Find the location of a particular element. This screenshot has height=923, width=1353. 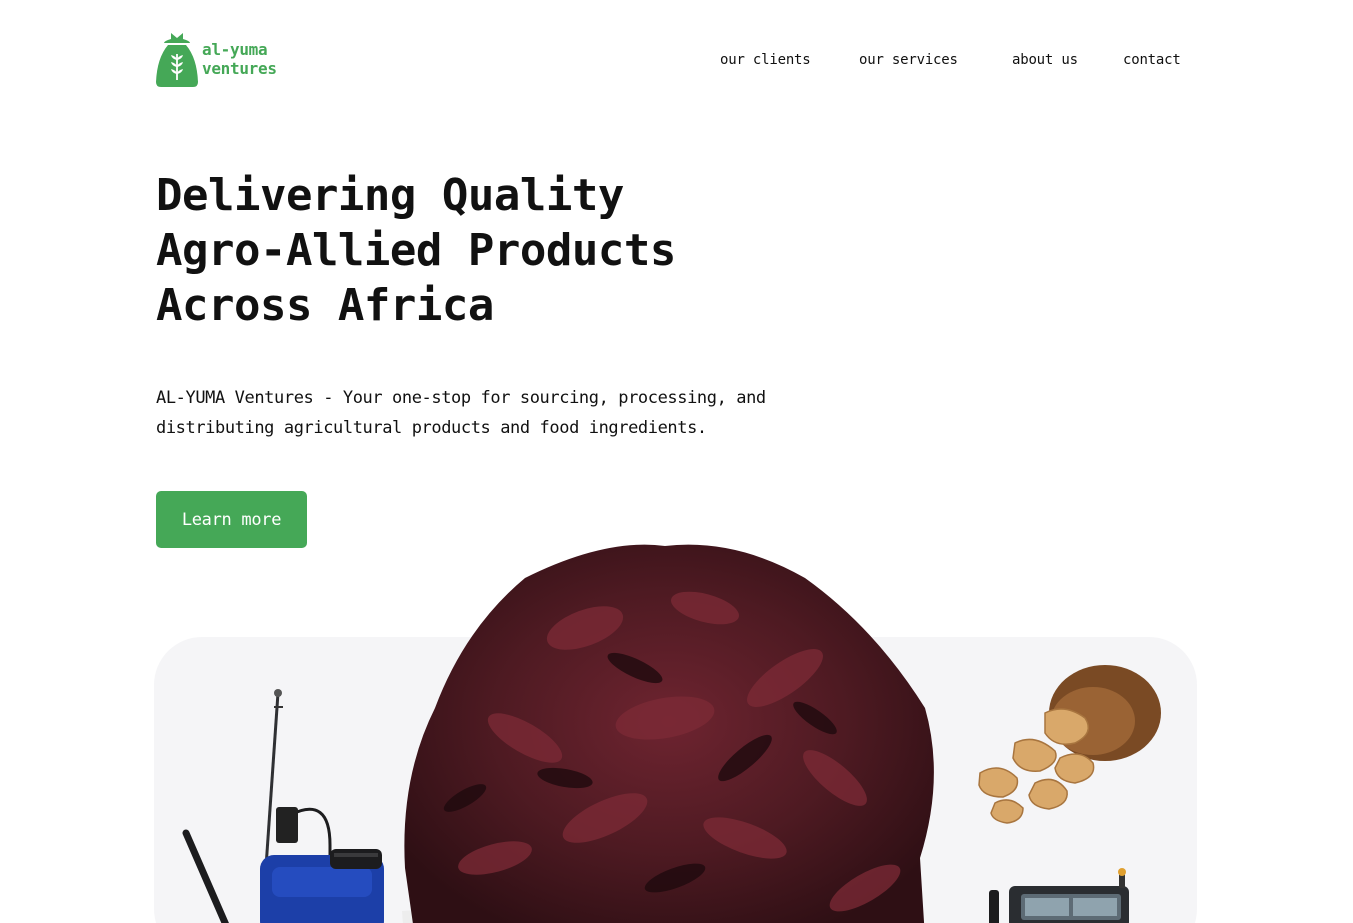

hero-title-line: Across Africa is located at coordinates (325, 305).